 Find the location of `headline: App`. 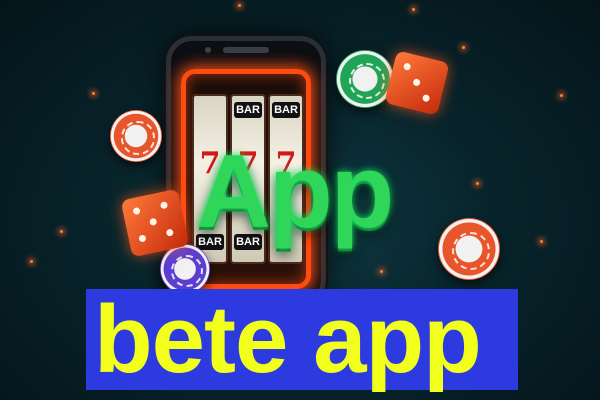

headline: App is located at coordinates (295, 192).